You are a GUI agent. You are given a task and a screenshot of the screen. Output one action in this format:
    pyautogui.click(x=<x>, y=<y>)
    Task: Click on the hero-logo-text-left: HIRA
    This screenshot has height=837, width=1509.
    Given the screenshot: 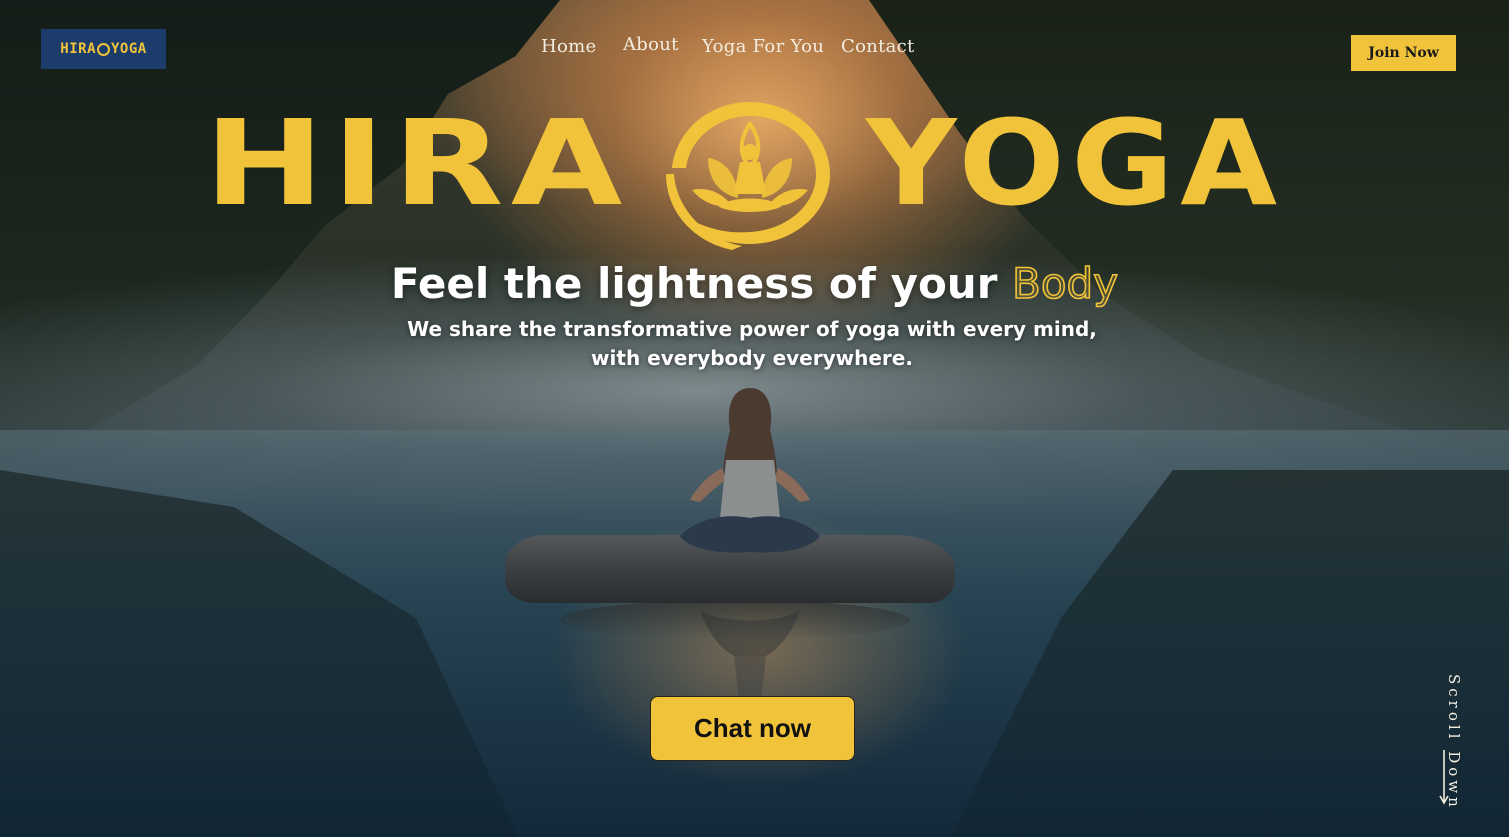 What is the action you would take?
    pyautogui.click(x=417, y=163)
    